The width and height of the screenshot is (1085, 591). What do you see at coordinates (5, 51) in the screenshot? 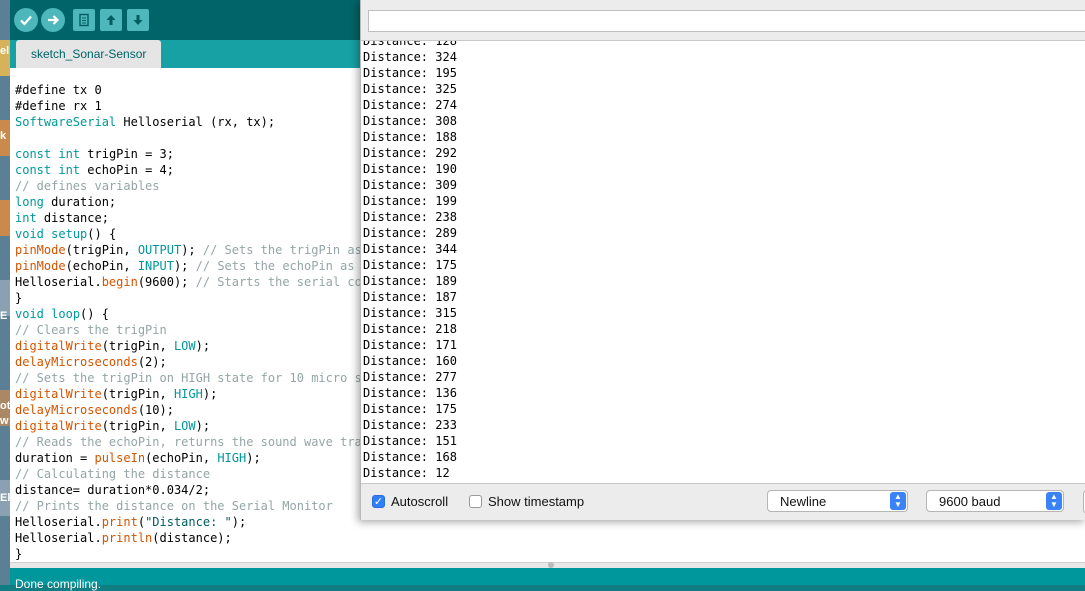
I see `desktop-label: el` at bounding box center [5, 51].